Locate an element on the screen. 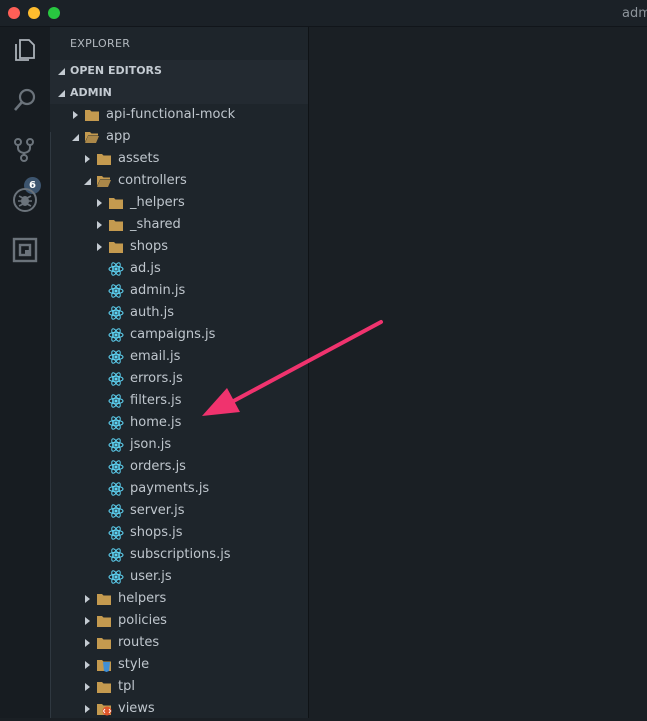 This screenshot has width=647, height=721. zoom-window-button is located at coordinates (54, 13).